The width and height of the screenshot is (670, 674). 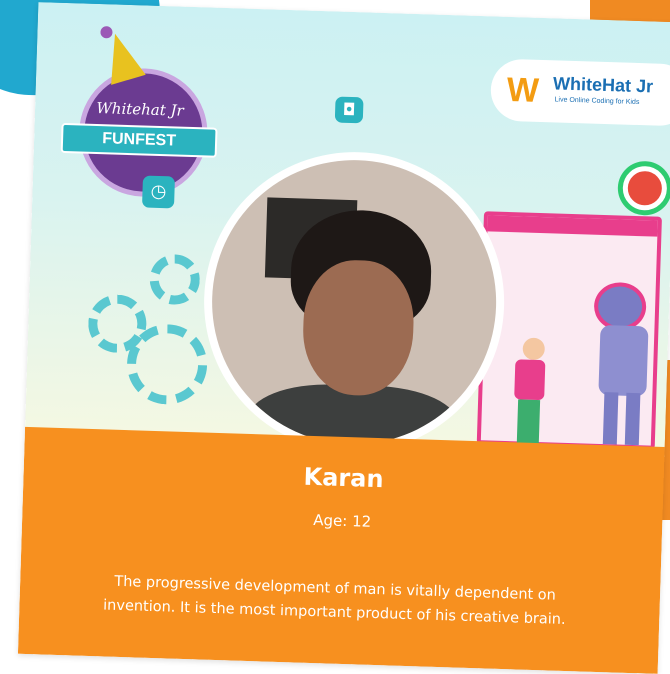 I want to click on funfest-script-text: Whitehat Jr, so click(x=140, y=109).